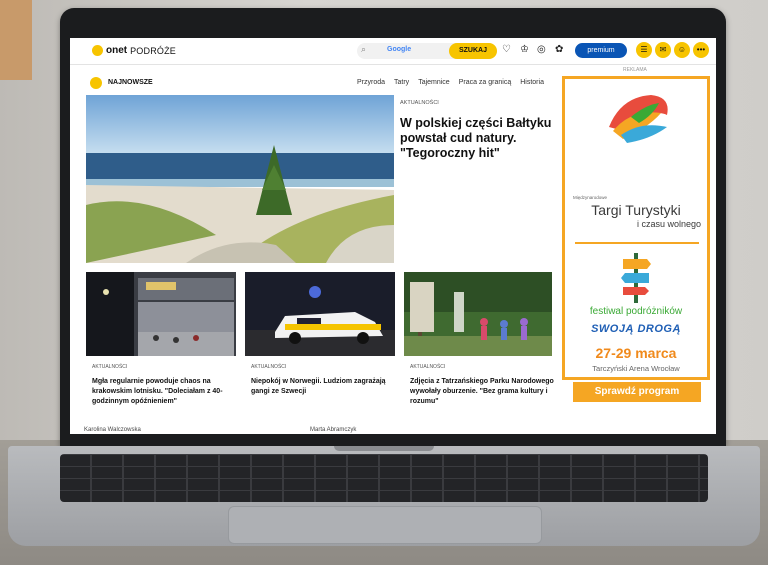 This screenshot has height=565, width=768. Describe the element at coordinates (130, 82) in the screenshot. I see `section-title: NAJNOWSZE` at that location.